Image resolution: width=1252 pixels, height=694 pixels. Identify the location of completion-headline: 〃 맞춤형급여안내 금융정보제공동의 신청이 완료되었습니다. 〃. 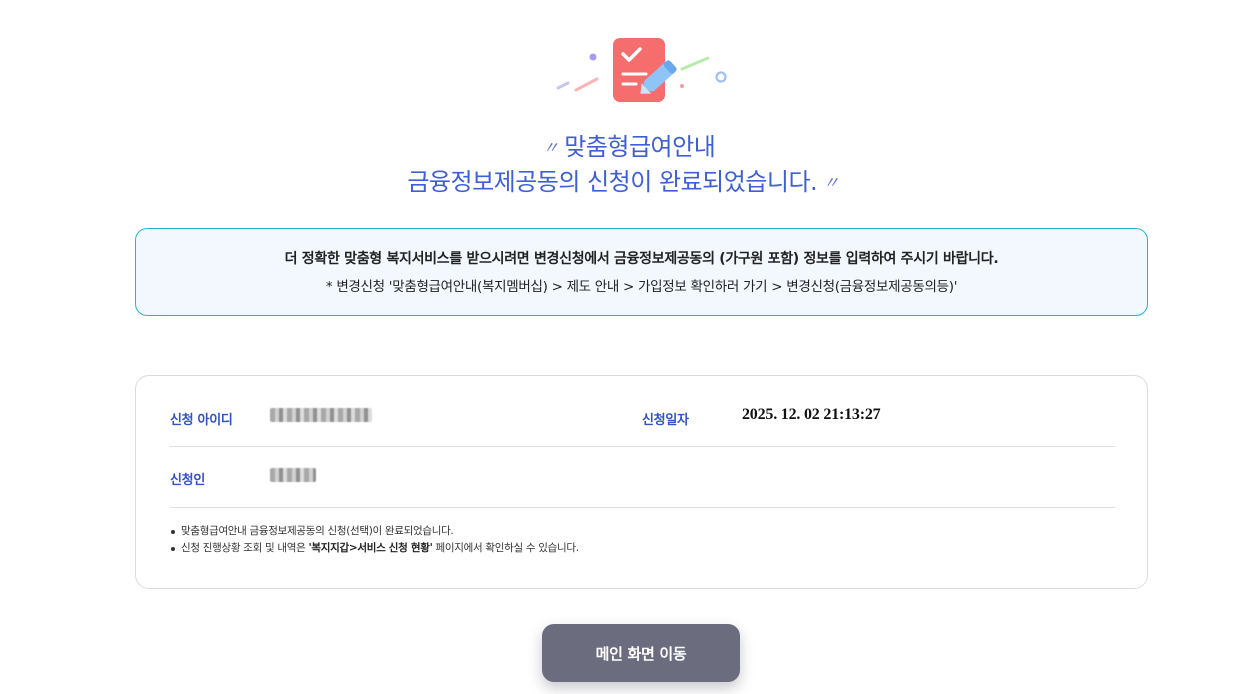
(626, 165).